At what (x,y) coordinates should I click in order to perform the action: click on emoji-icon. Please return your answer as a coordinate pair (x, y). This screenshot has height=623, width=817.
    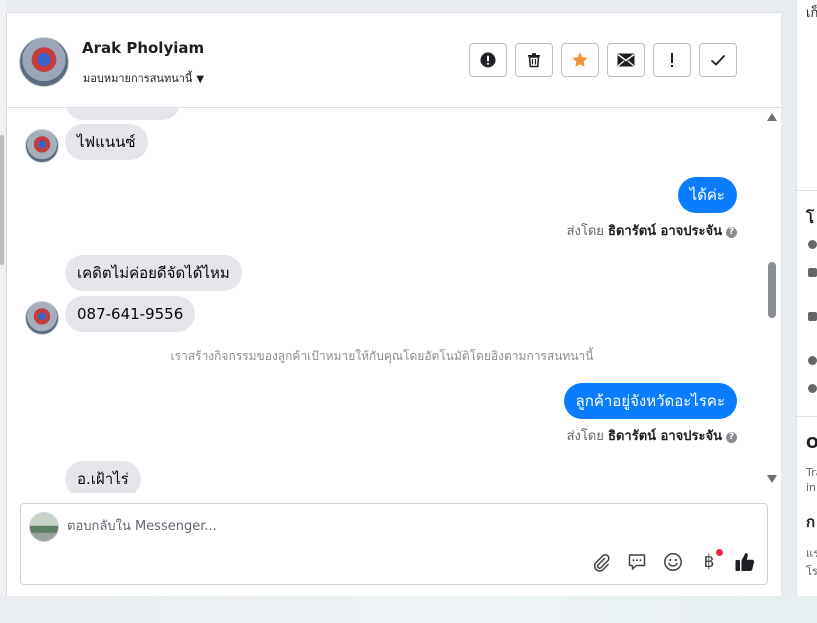
    Looking at the image, I should click on (673, 562).